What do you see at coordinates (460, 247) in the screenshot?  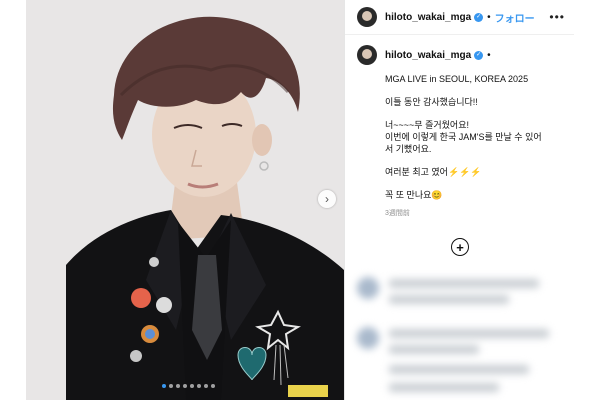 I see `plus-circle-icon: +` at bounding box center [460, 247].